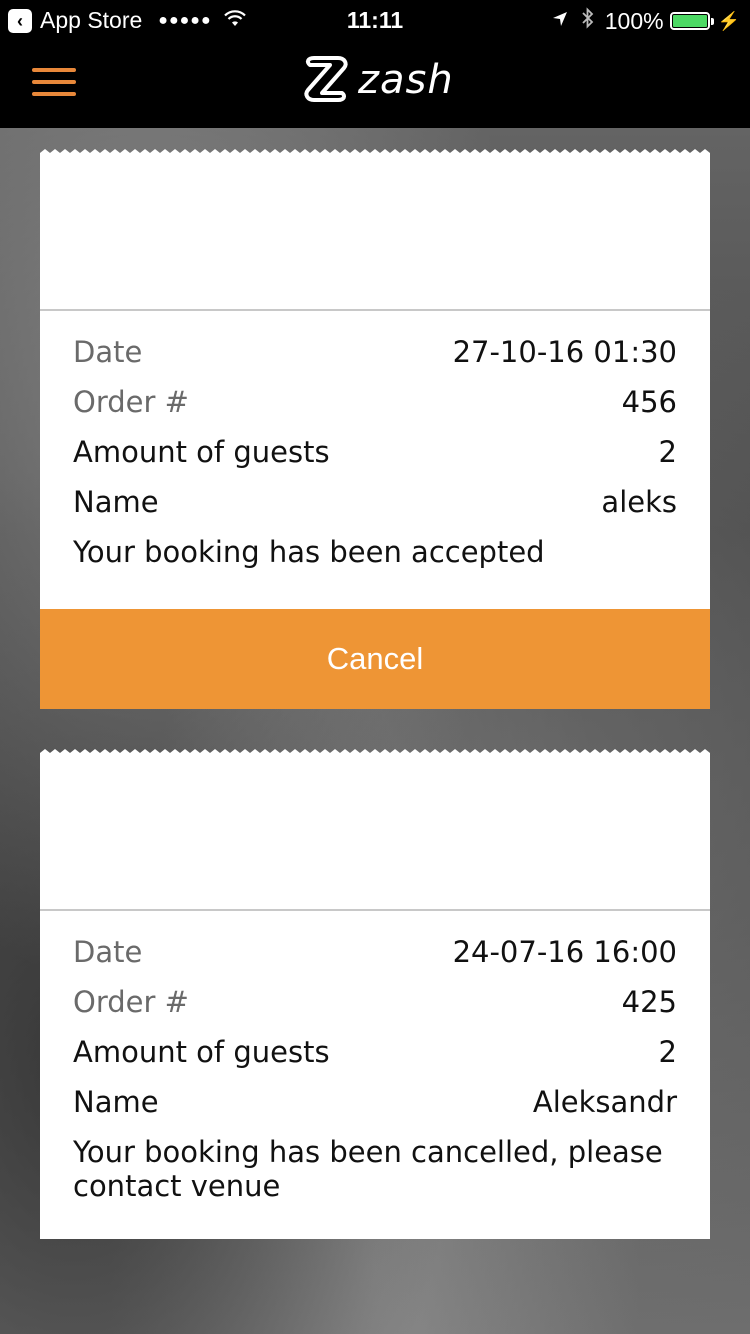 Image resolution: width=750 pixels, height=1334 pixels. I want to click on booking-status-message: Your booking has been accepted, so click(309, 552).